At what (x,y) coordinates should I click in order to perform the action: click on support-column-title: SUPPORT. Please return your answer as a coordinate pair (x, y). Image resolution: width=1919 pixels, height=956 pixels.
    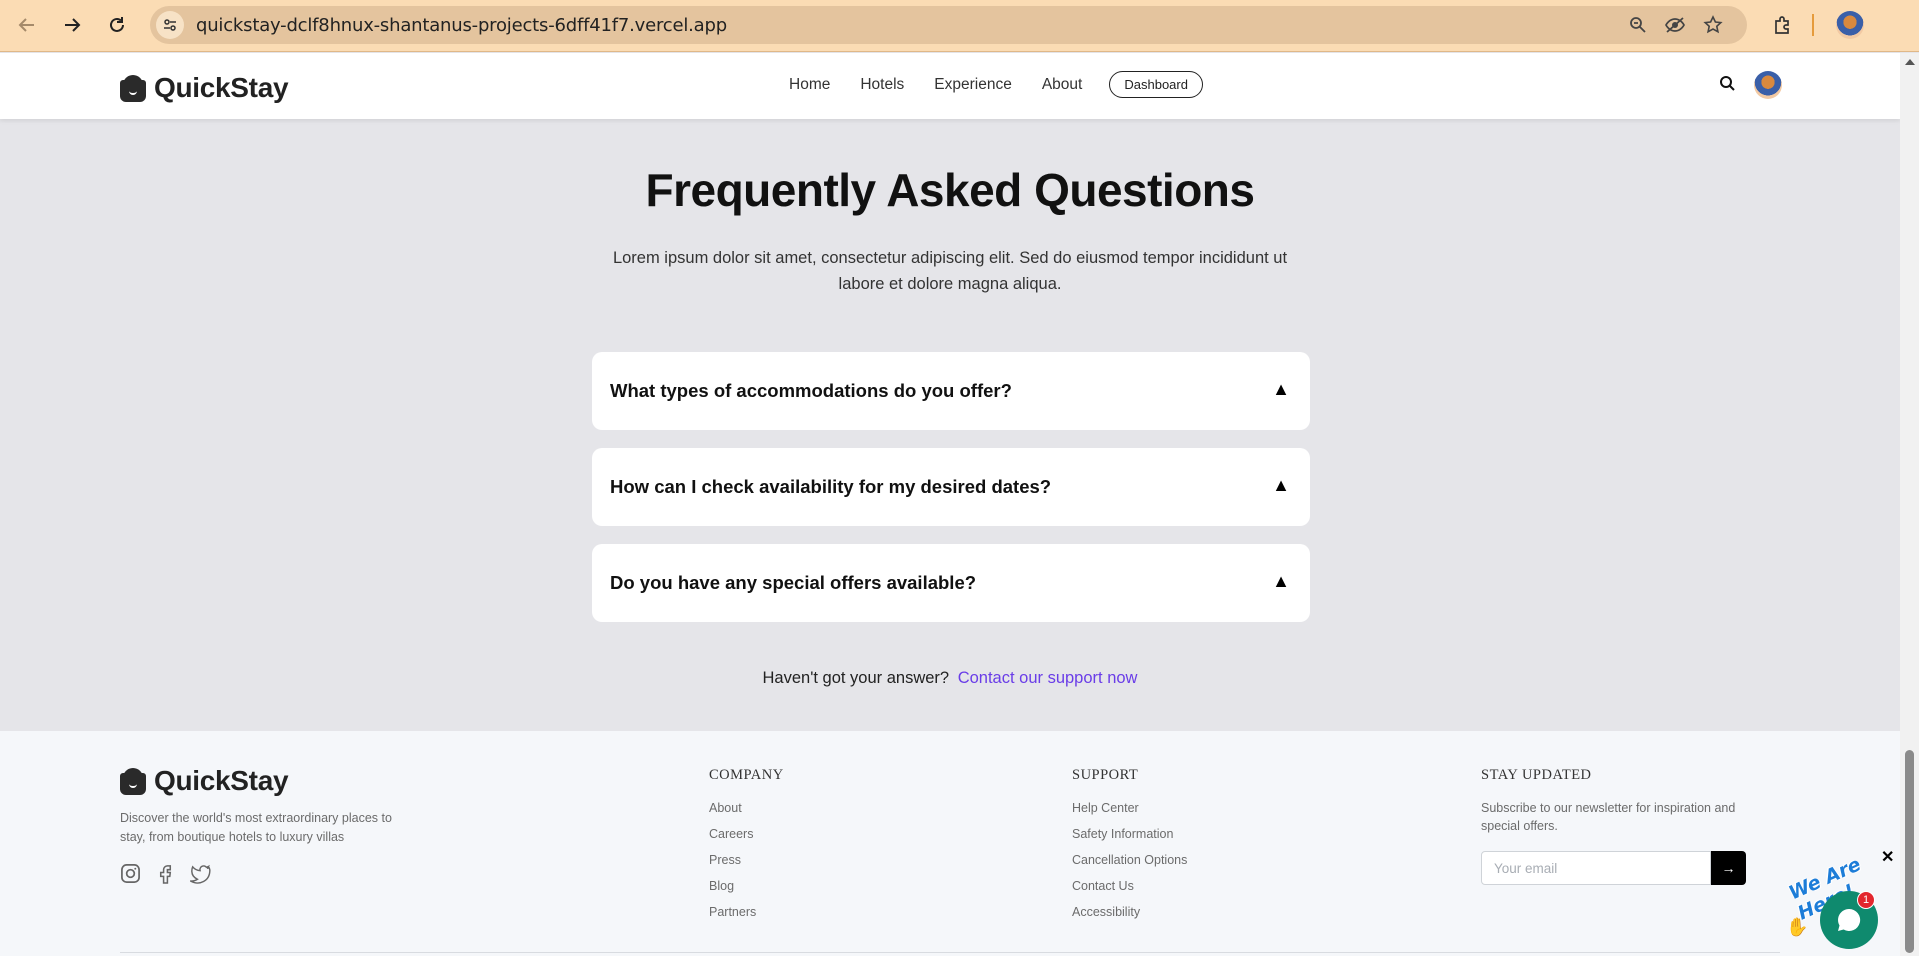
    Looking at the image, I should click on (1105, 775).